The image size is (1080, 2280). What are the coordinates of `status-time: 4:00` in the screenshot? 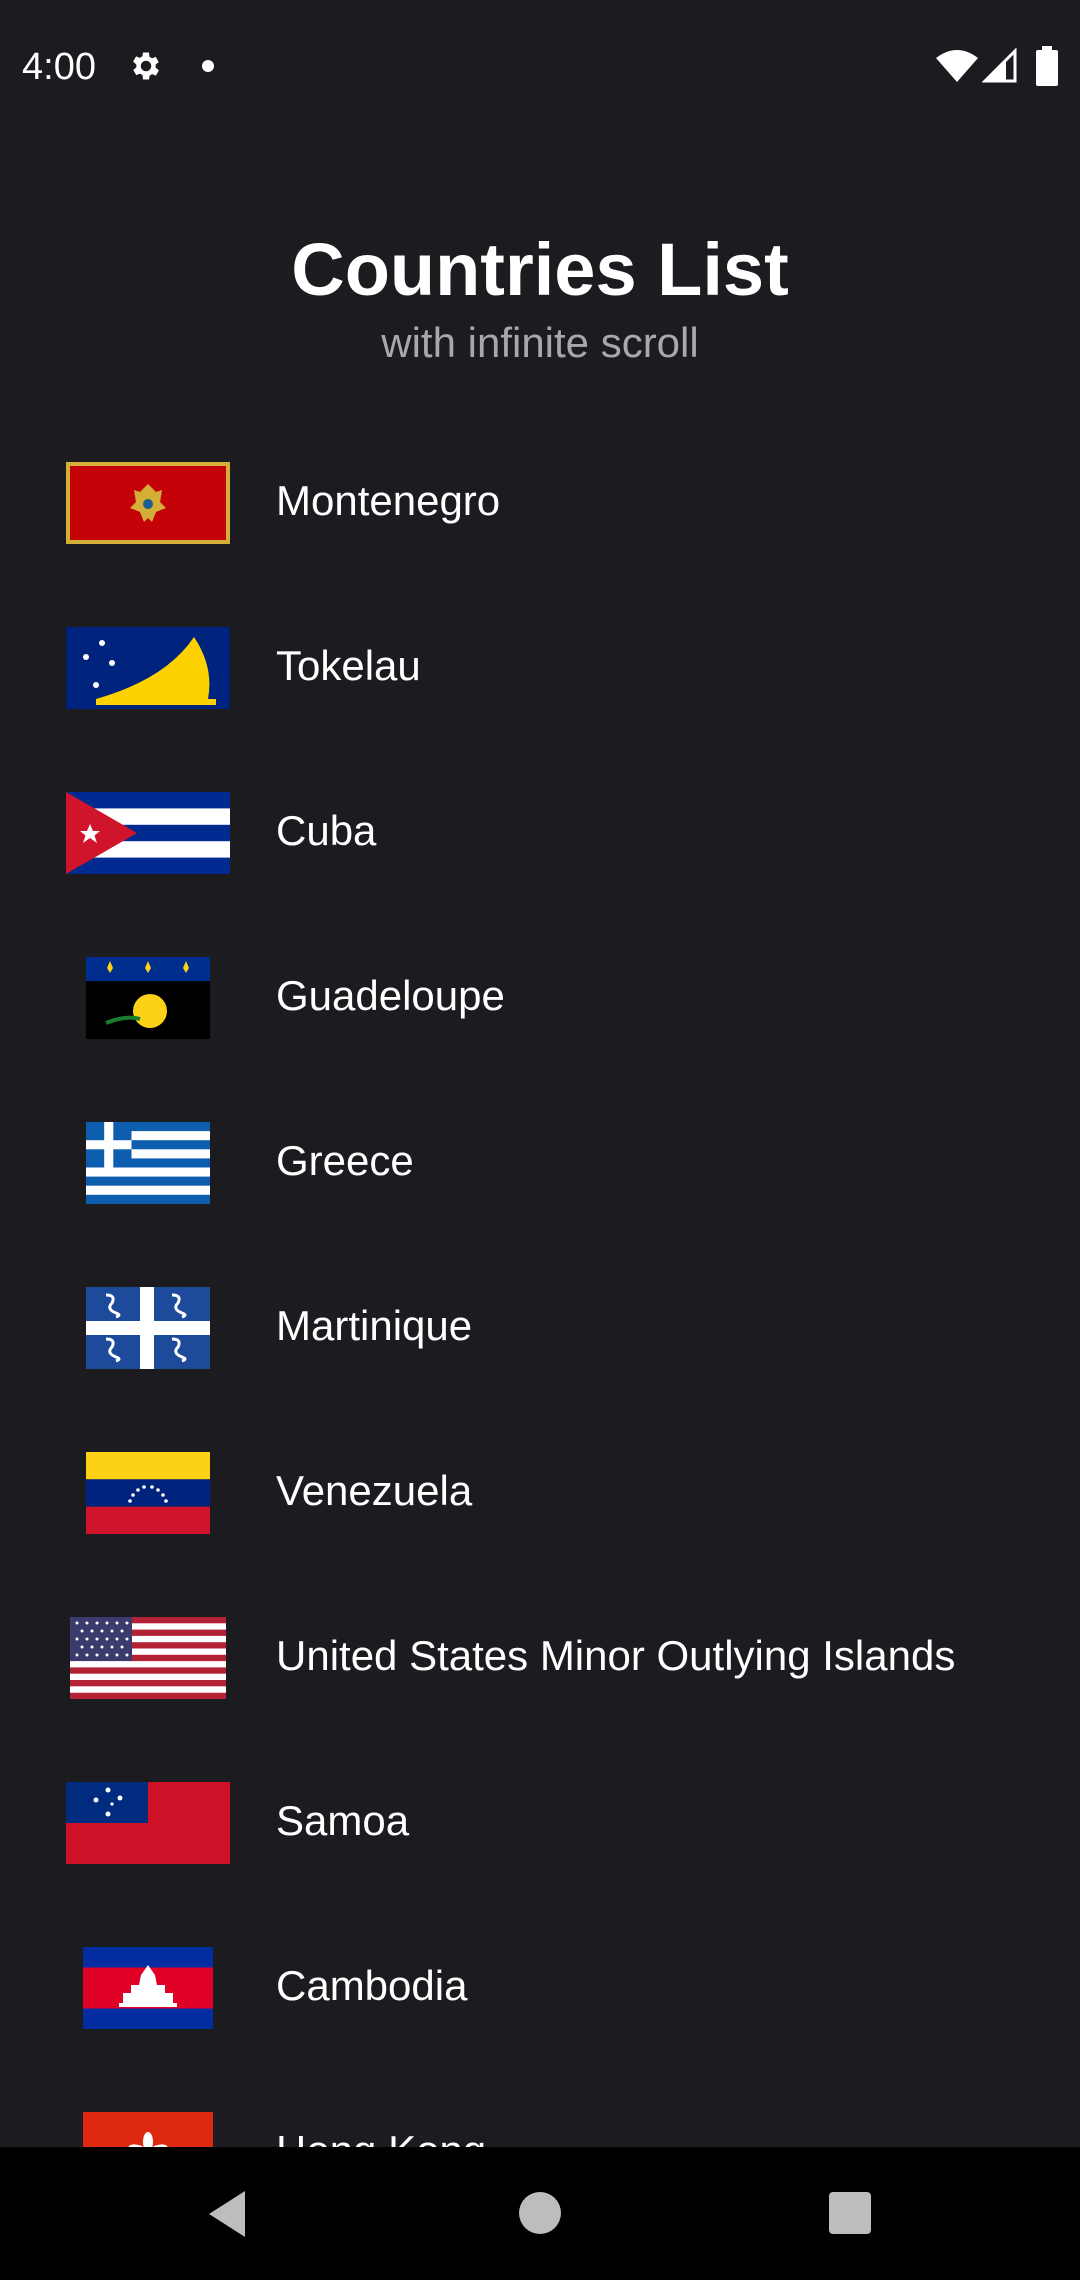 It's located at (59, 67).